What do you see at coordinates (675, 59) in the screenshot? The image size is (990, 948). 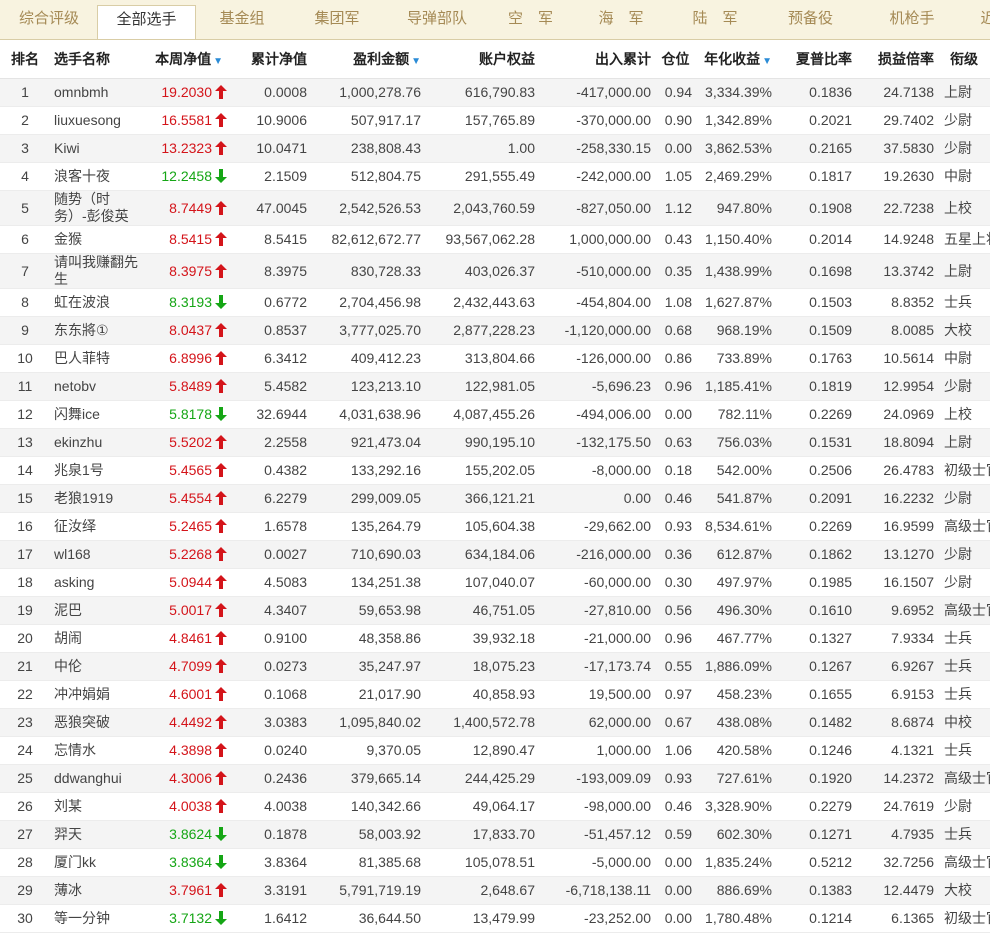 I see `col-position: 仓位` at bounding box center [675, 59].